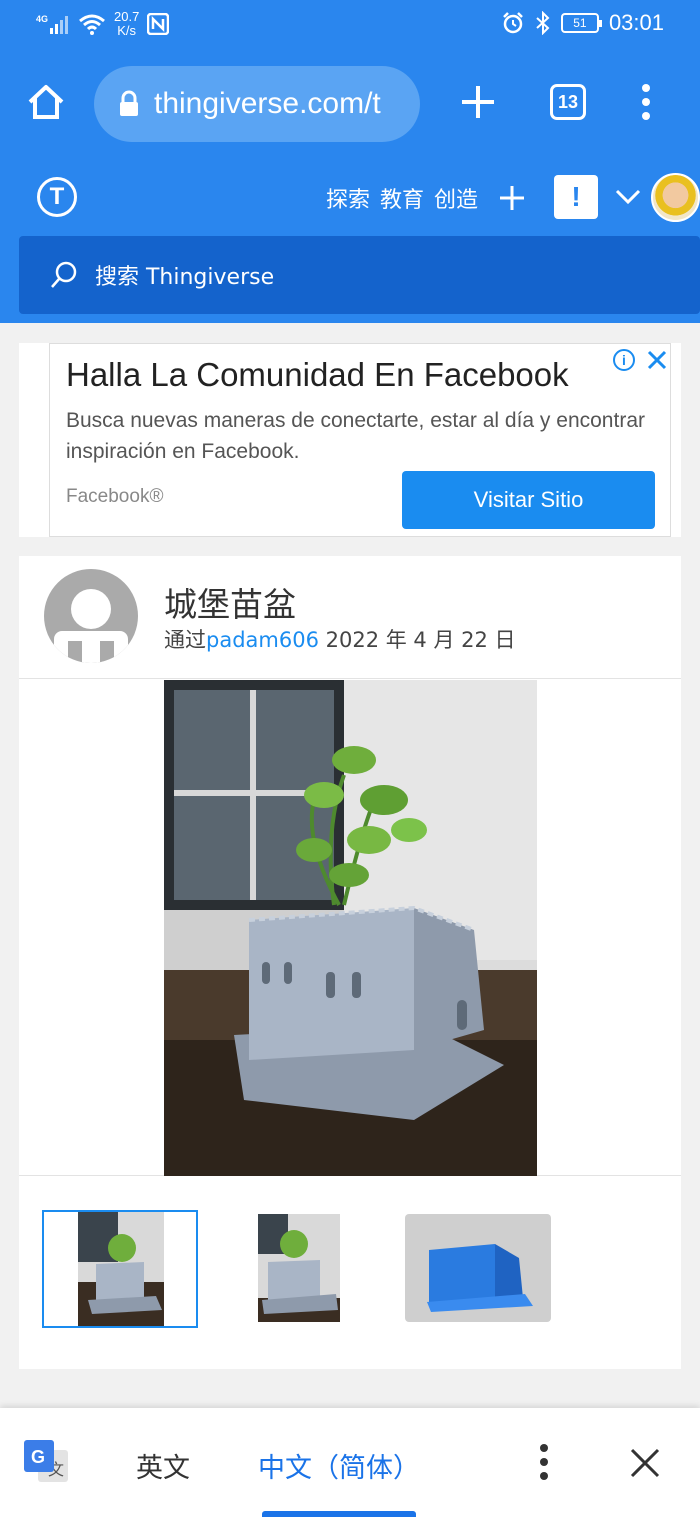 Image resolution: width=700 pixels, height=1517 pixels. Describe the element at coordinates (657, 360) in the screenshot. I see `ad-close-icon` at that location.